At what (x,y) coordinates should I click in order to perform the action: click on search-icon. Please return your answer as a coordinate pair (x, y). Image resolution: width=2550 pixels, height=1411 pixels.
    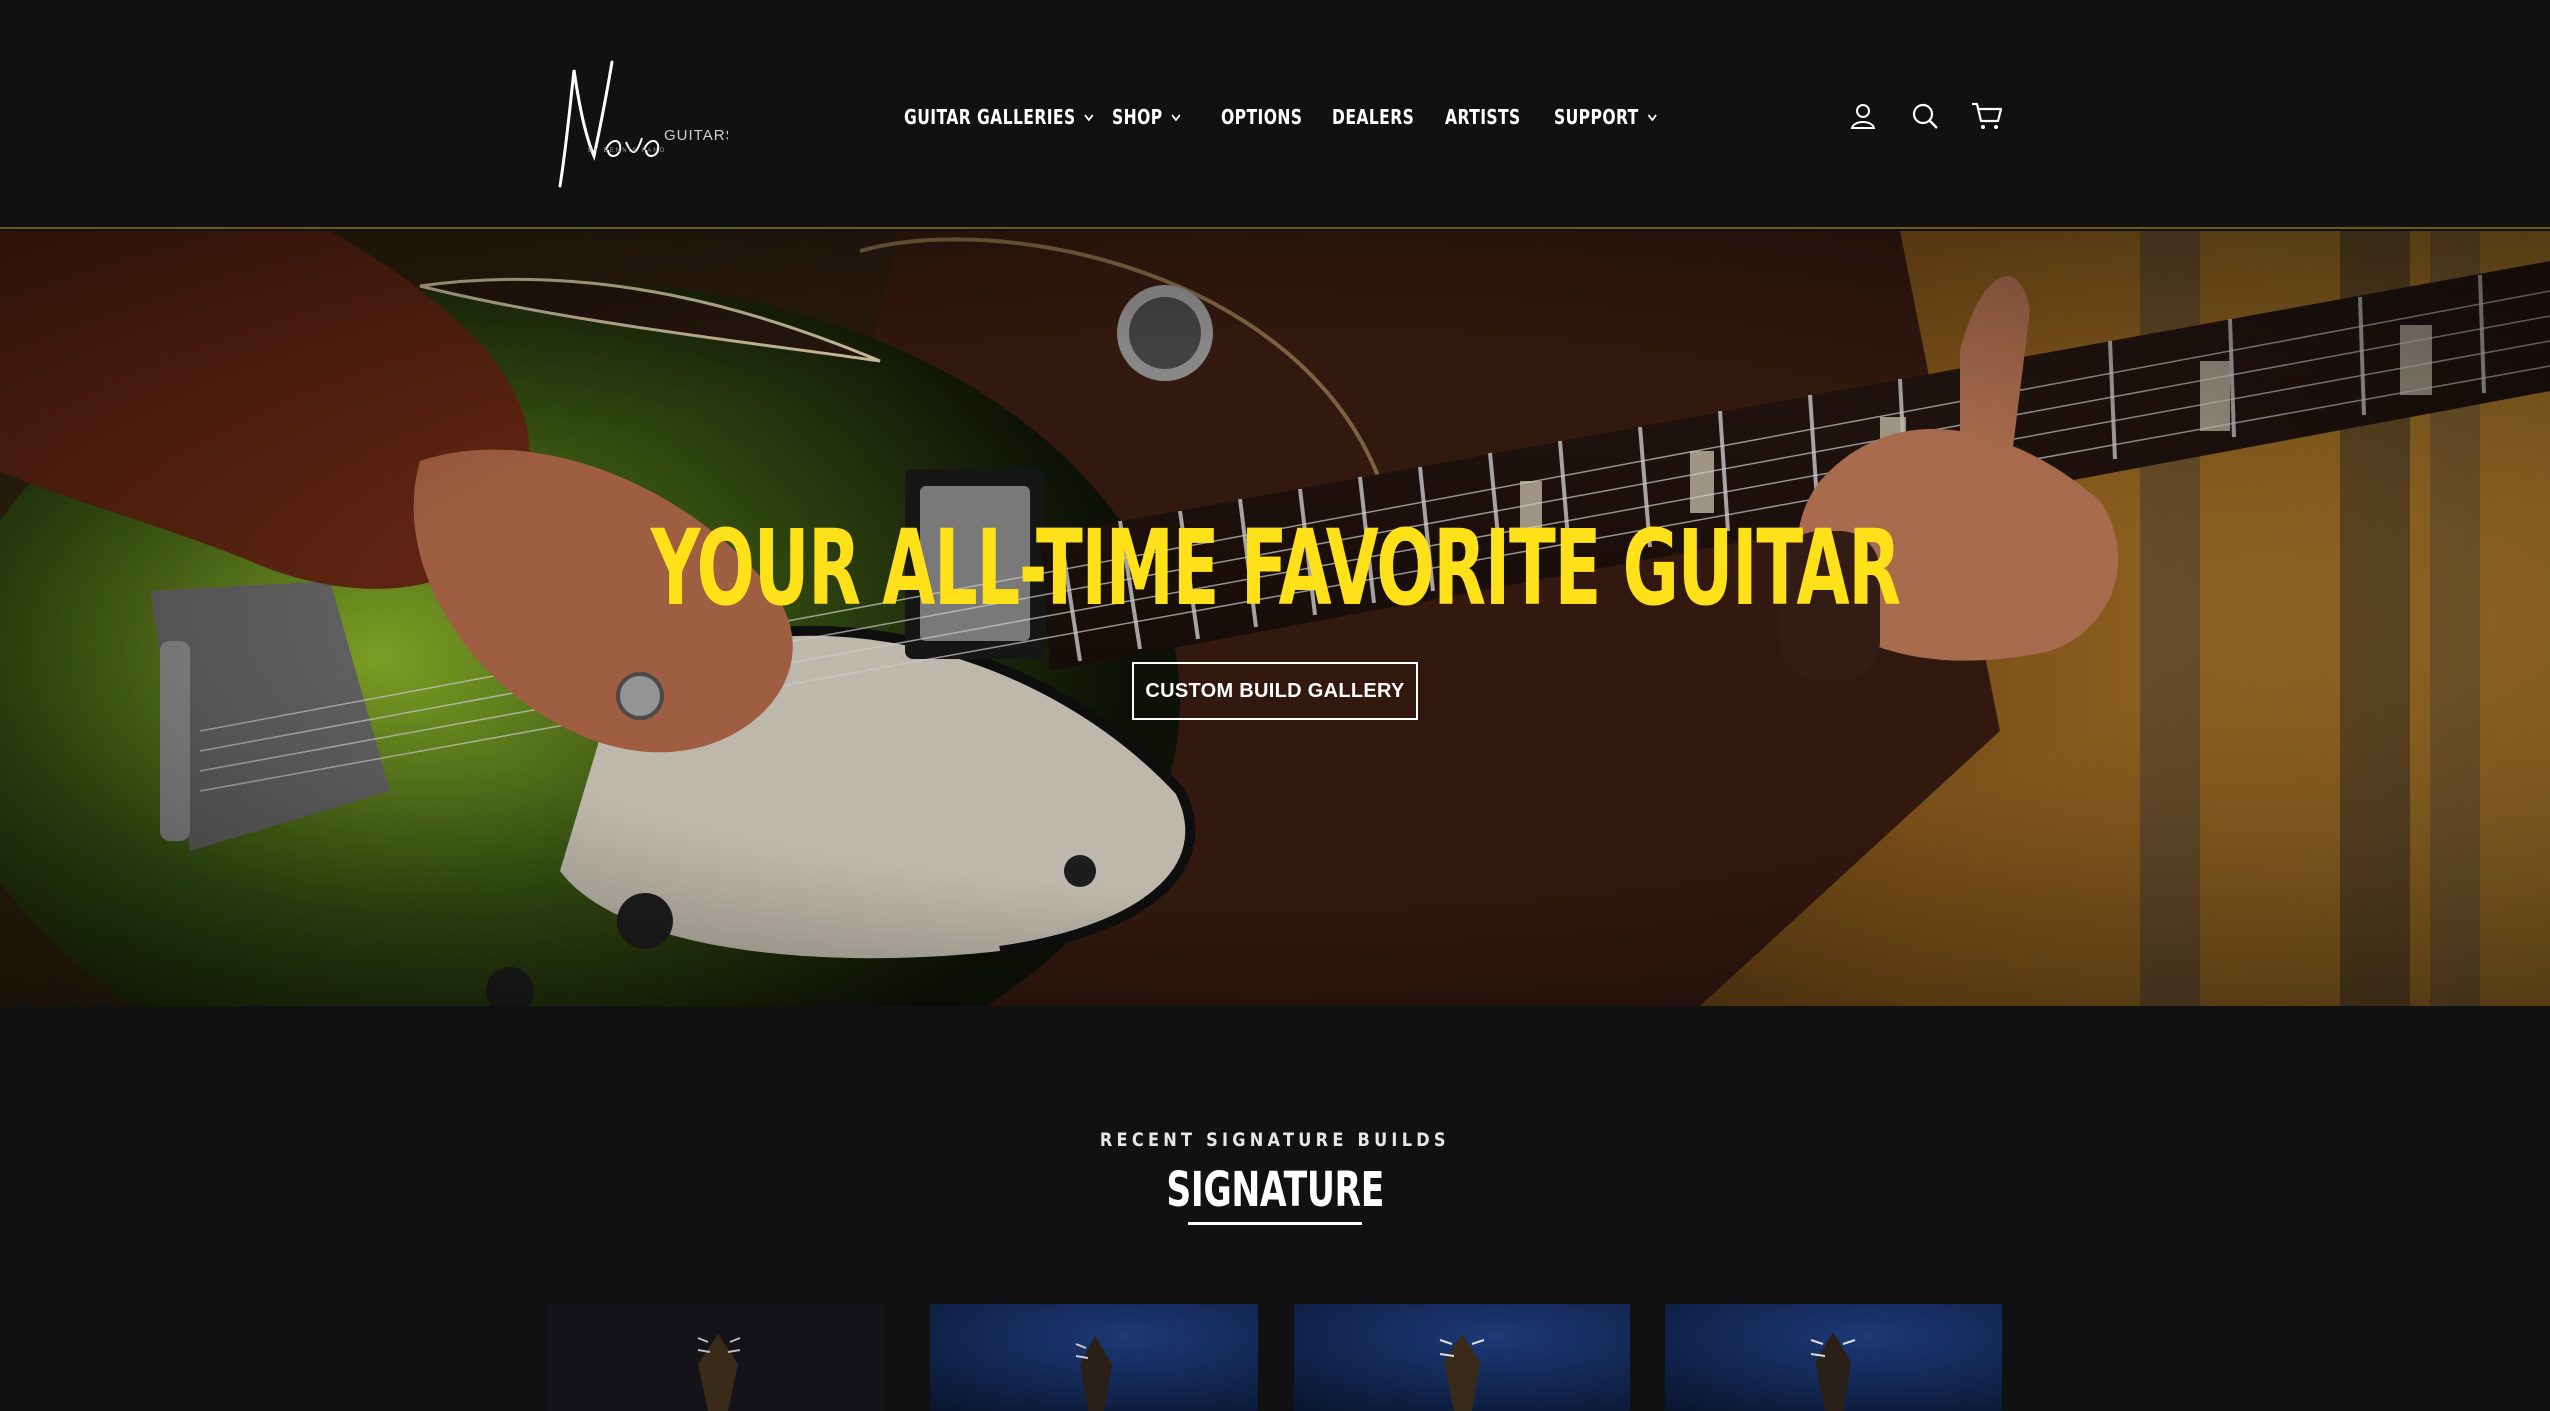
    Looking at the image, I should click on (1925, 116).